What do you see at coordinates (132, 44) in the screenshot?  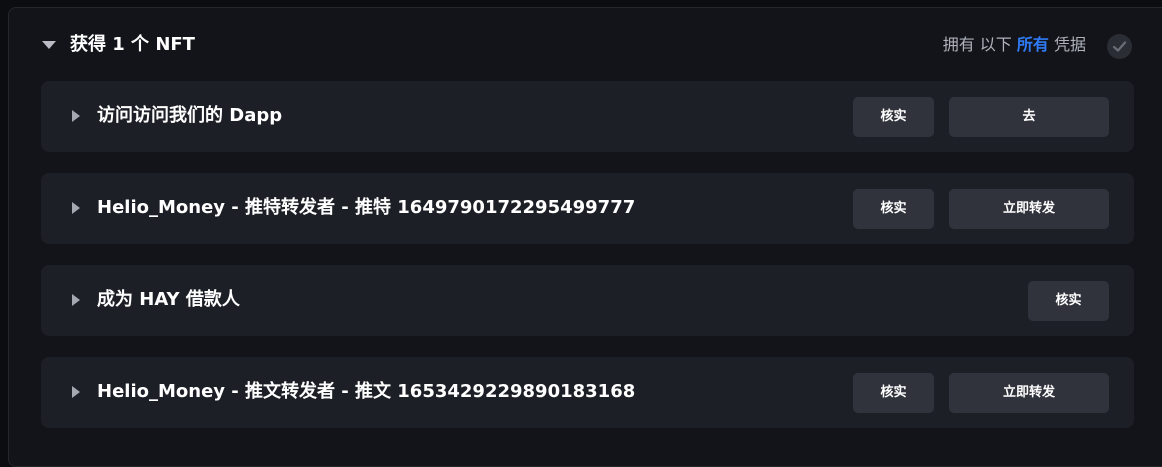 I see `panel-title: 获得 1 个 NFT` at bounding box center [132, 44].